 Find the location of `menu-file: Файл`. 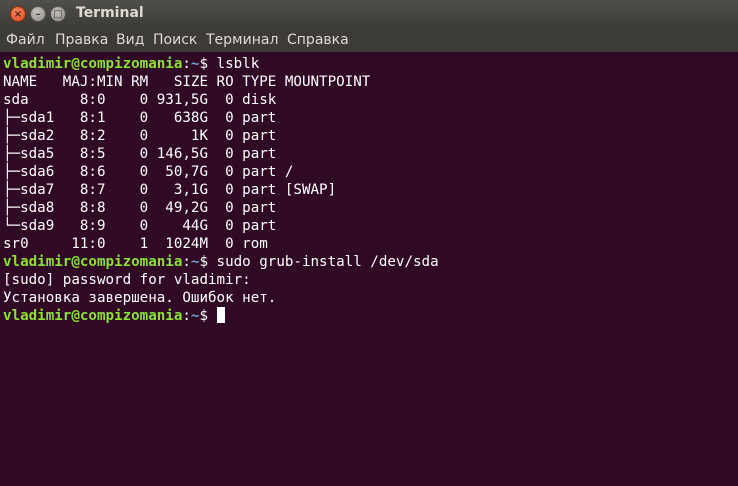

menu-file: Файл is located at coordinates (25, 40).